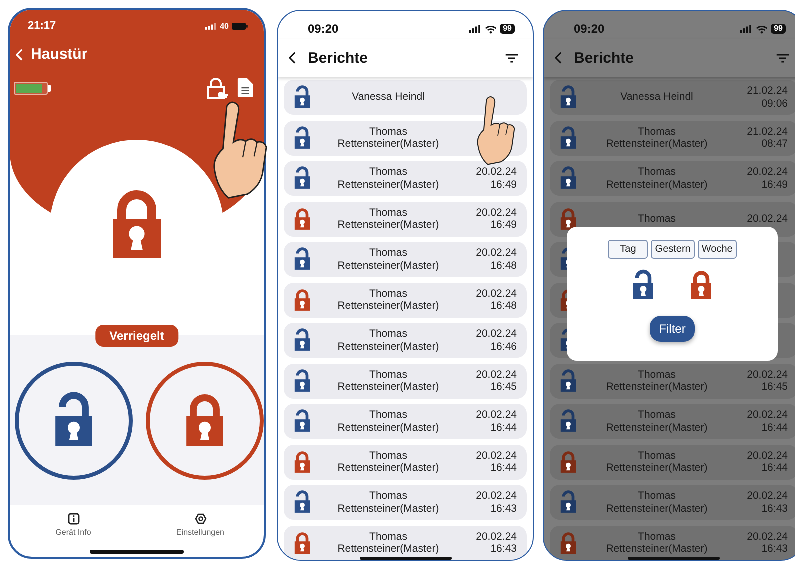 Image resolution: width=795 pixels, height=561 pixels. I want to click on tab-label: Gerät Info, so click(74, 532).